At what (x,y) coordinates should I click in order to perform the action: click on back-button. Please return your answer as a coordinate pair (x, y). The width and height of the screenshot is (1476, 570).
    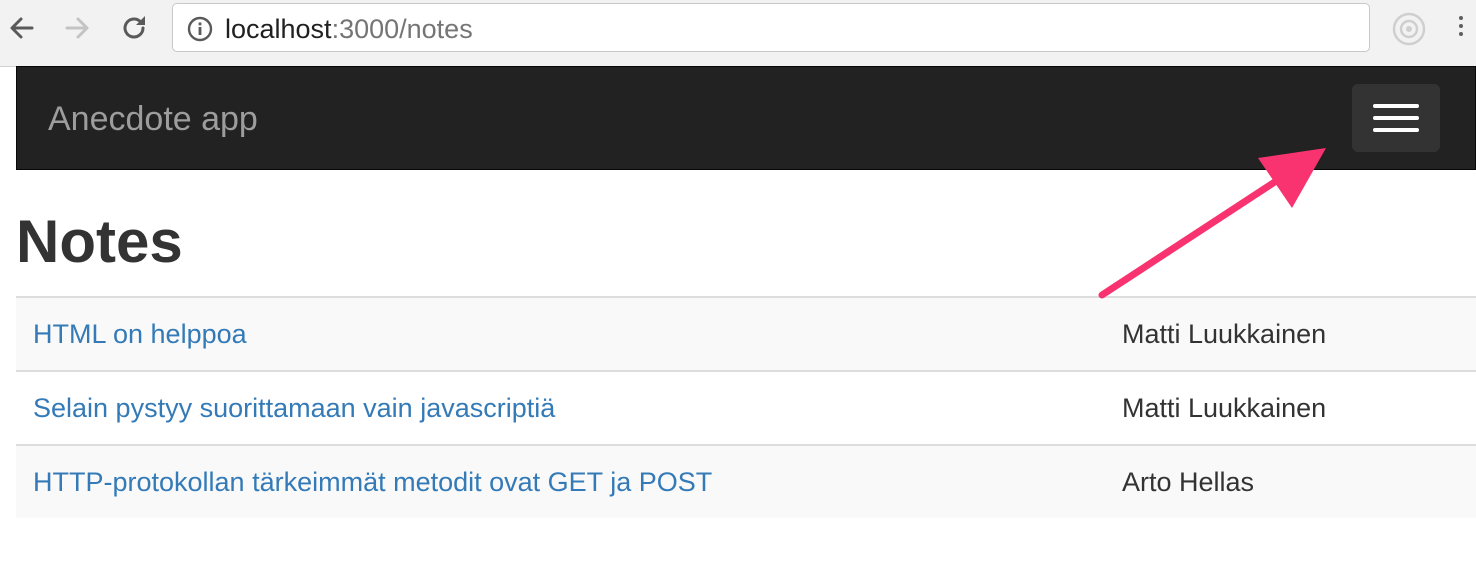
    Looking at the image, I should click on (22, 28).